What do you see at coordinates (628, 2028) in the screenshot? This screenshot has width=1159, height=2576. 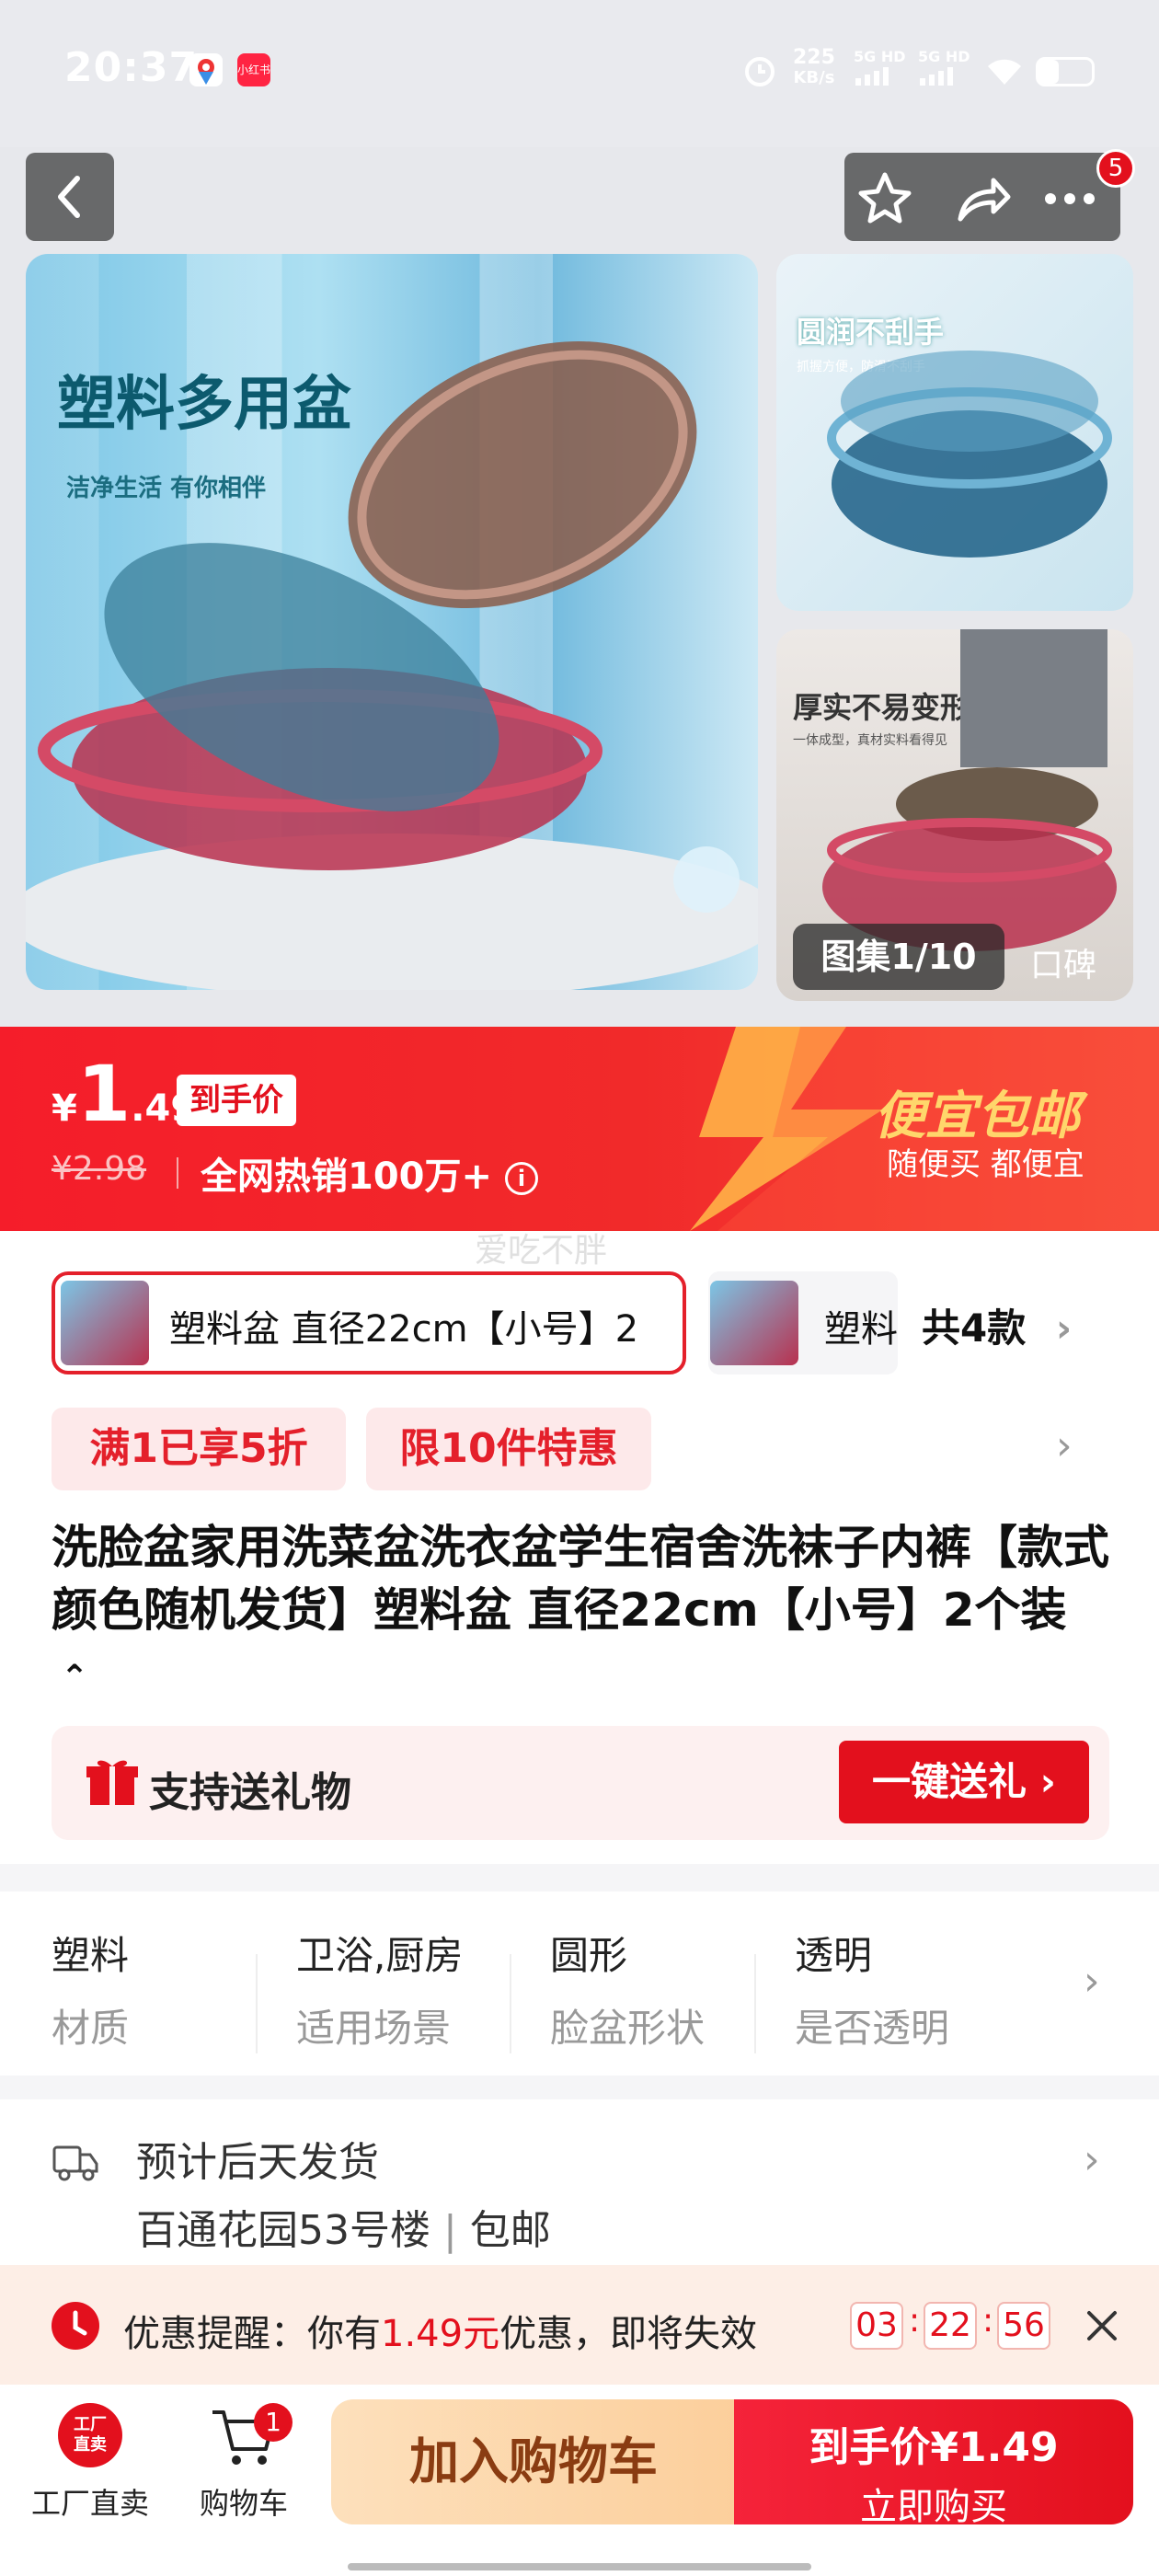 I see `attr-key: 脸盆形状` at bounding box center [628, 2028].